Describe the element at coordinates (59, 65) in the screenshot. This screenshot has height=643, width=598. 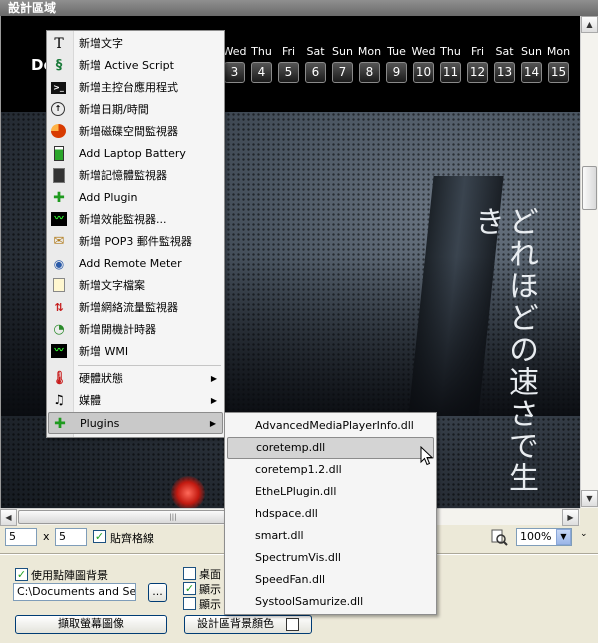
I see `script-icon: §` at that location.